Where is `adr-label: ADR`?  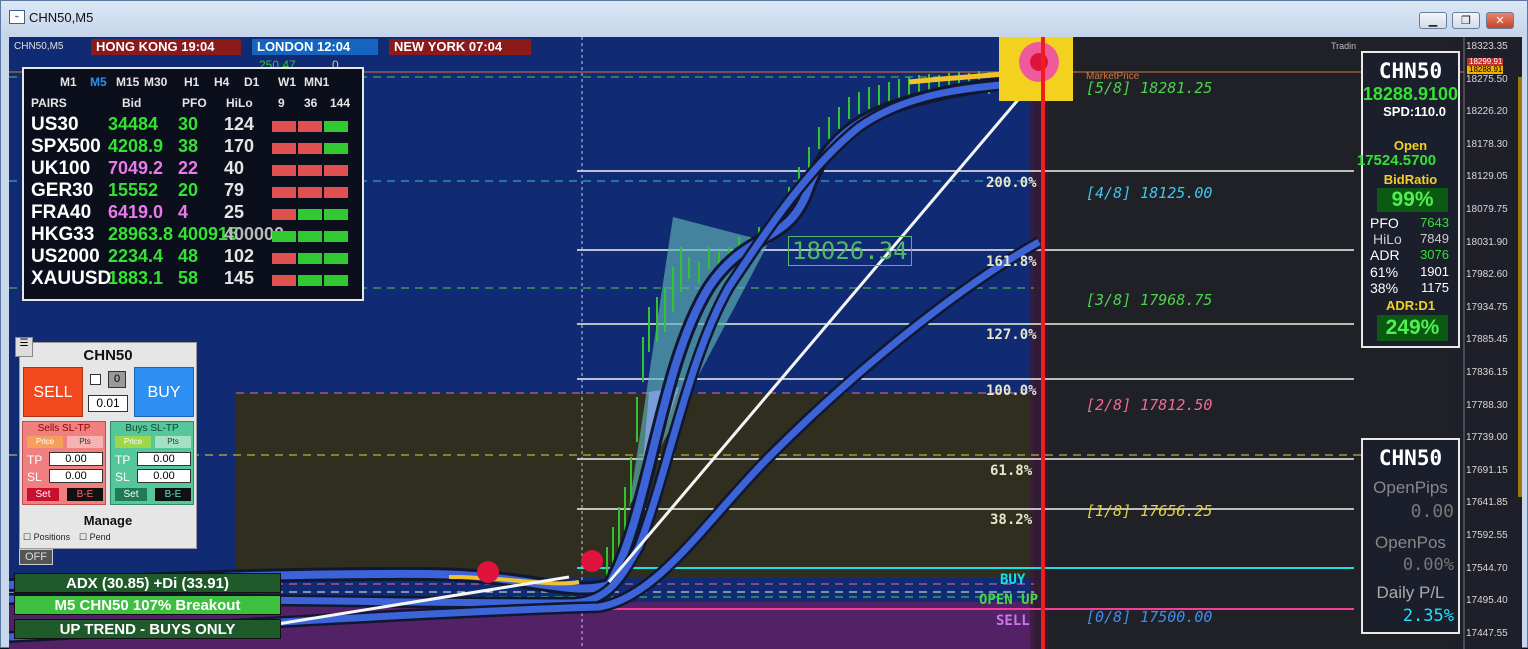 adr-label: ADR is located at coordinates (1385, 255).